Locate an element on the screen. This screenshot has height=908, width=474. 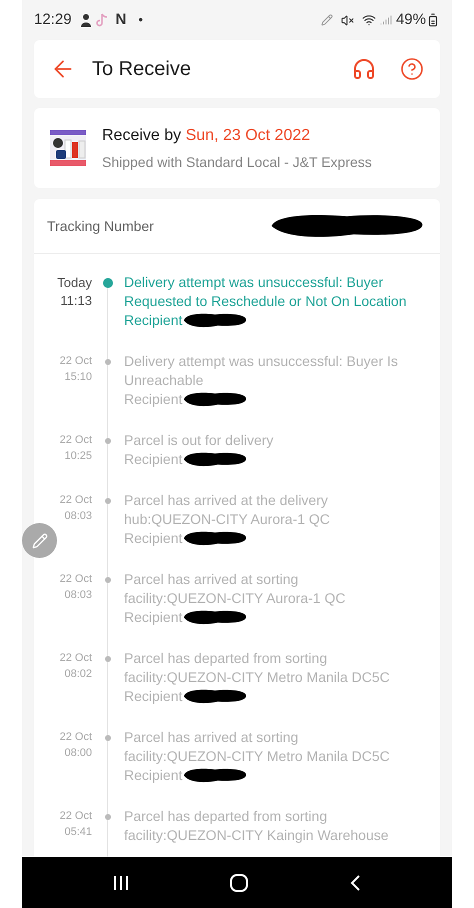
support-headset-button is located at coordinates (364, 69).